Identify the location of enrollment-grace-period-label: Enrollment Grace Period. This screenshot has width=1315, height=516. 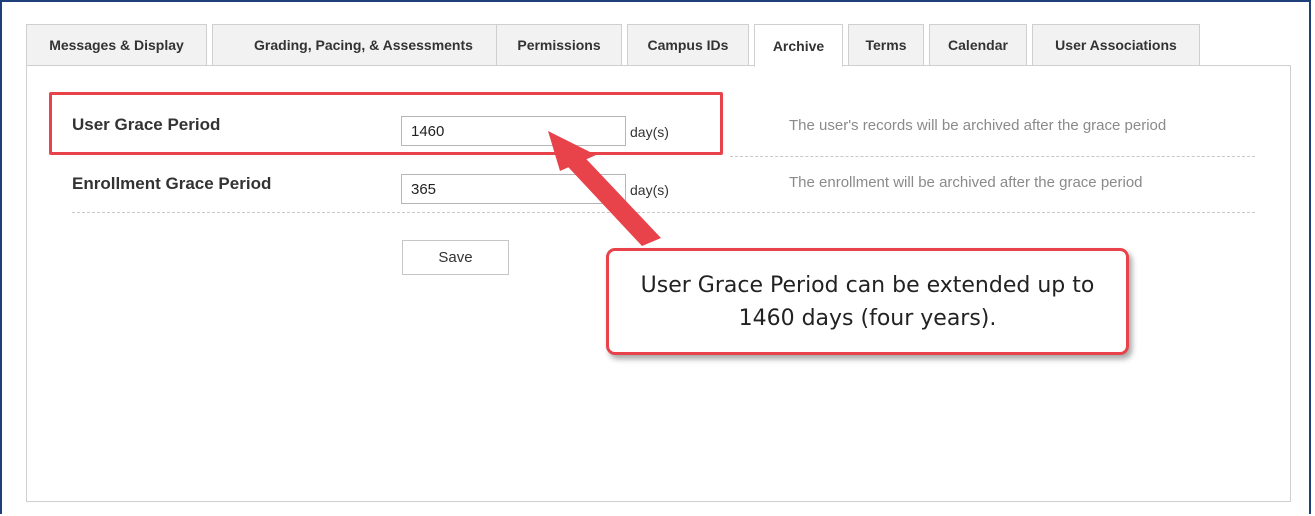
(172, 183).